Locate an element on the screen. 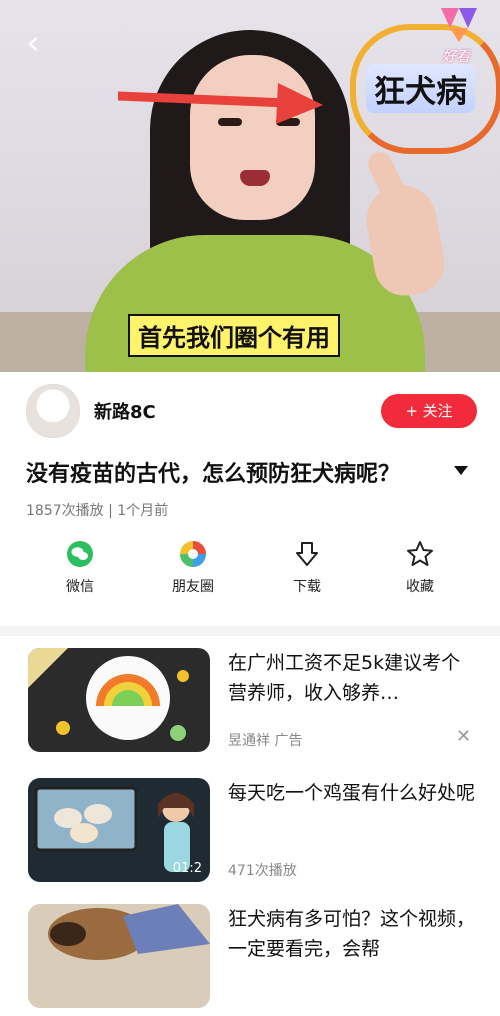 This screenshot has height=1016, width=500. favorite-button: 收藏 is located at coordinates (420, 568).